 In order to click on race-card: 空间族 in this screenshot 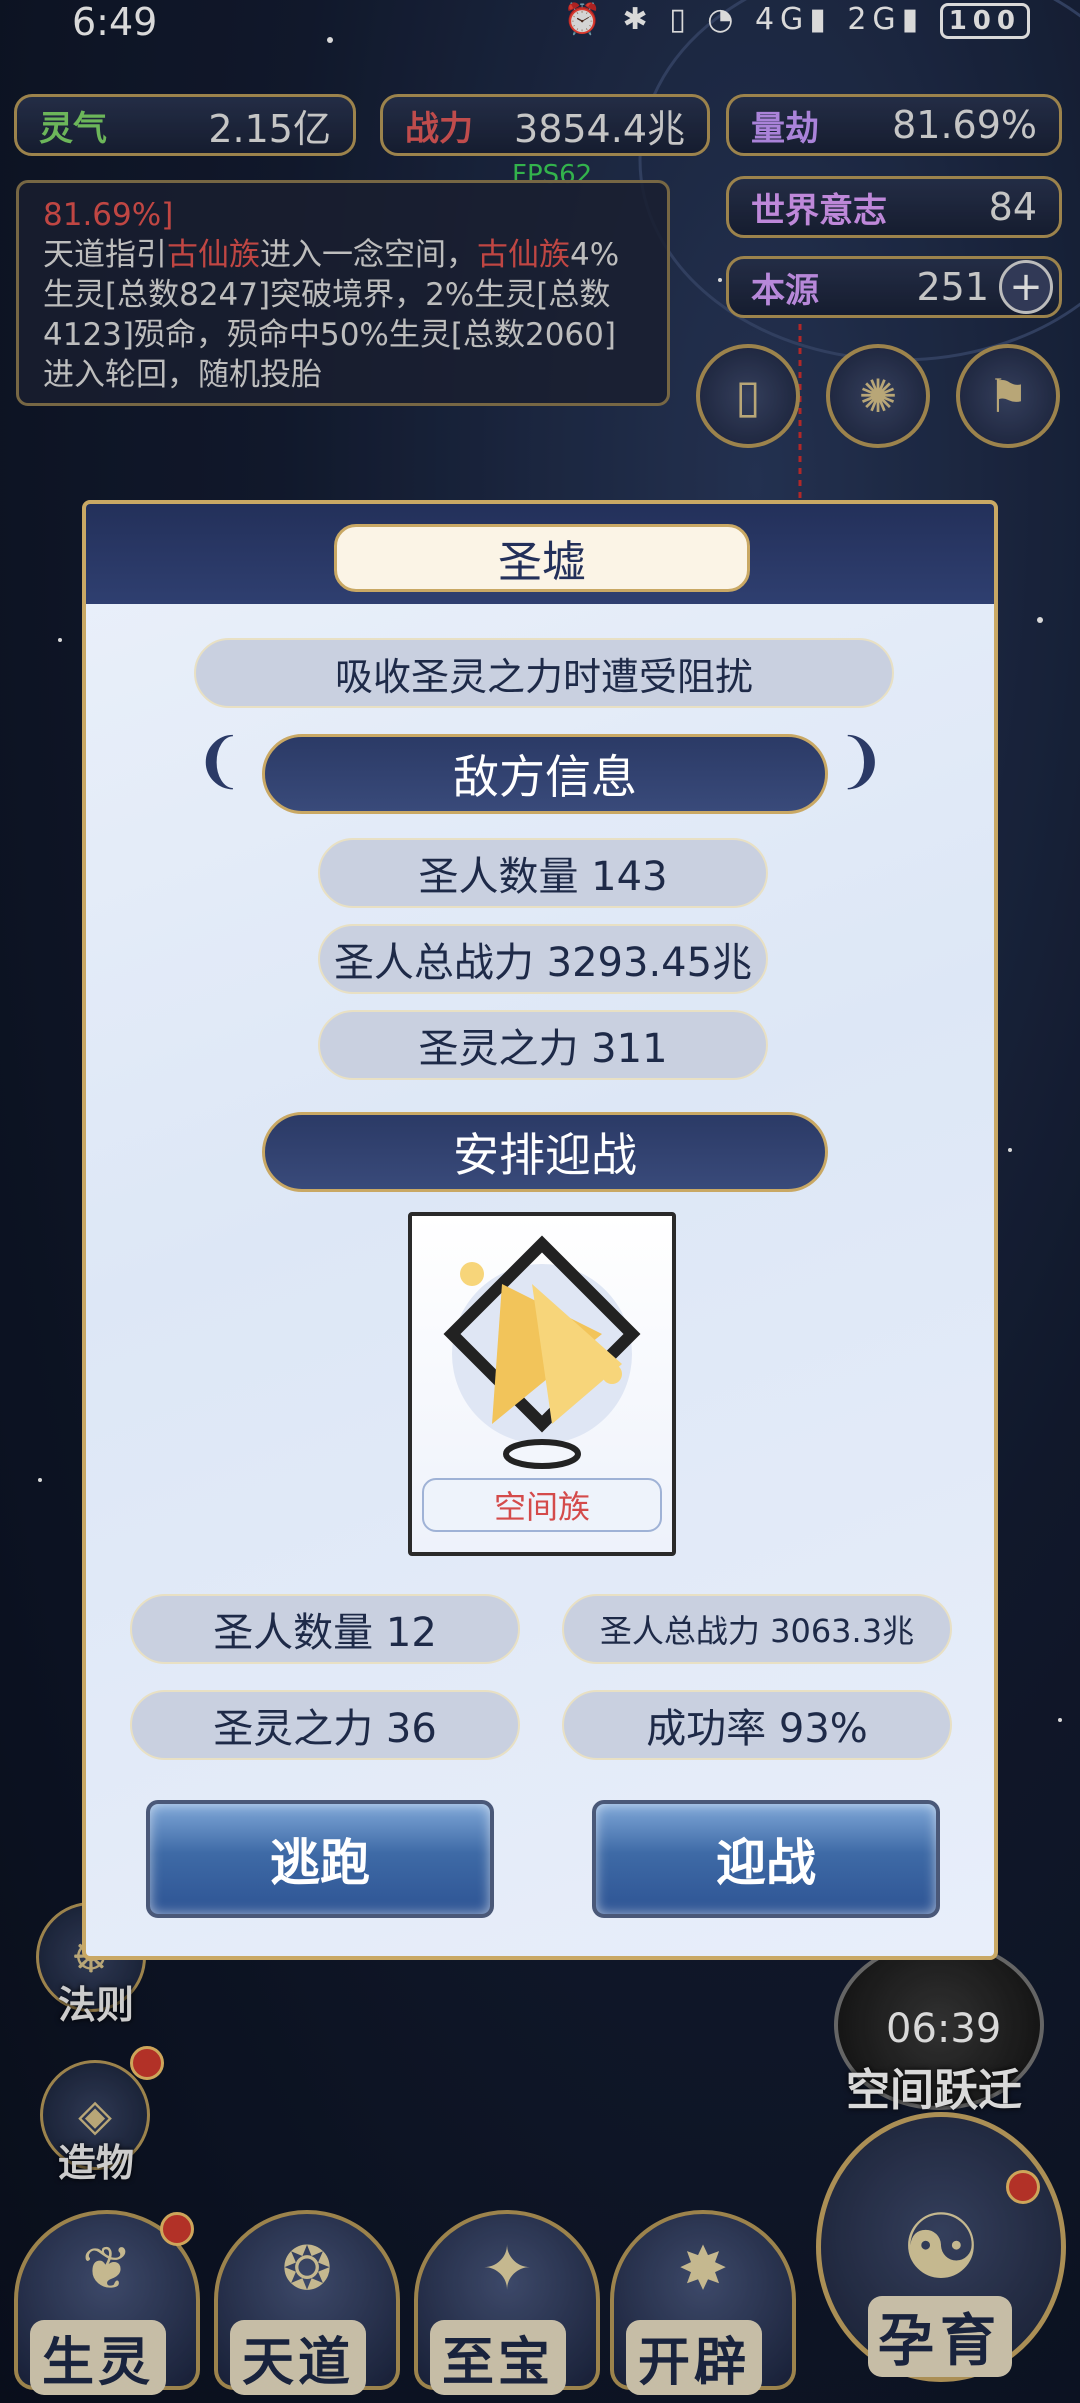, I will do `click(542, 1384)`.